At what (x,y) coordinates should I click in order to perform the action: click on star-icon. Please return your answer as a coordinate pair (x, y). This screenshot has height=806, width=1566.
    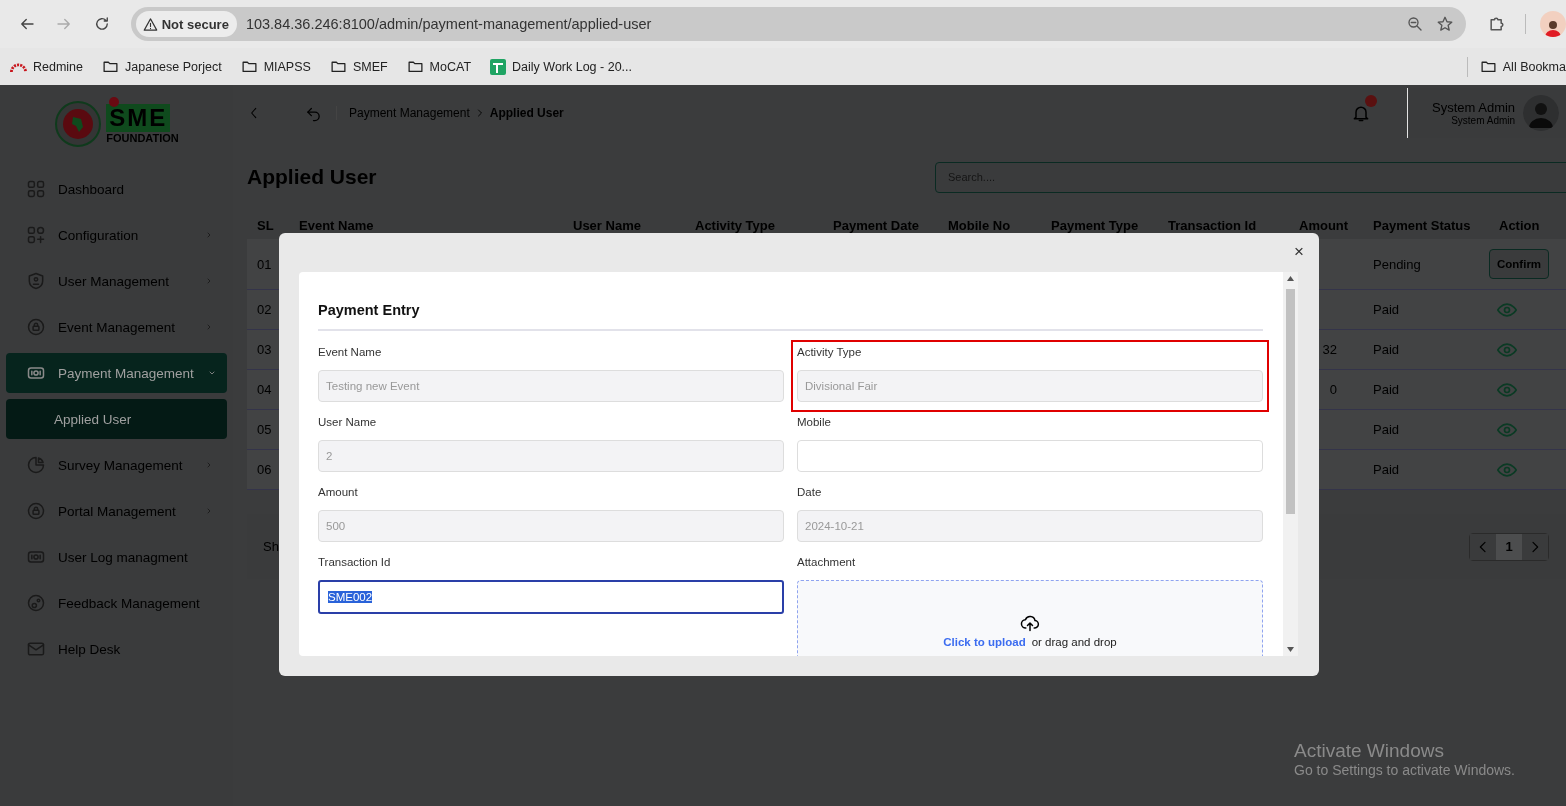
    Looking at the image, I should click on (1444, 24).